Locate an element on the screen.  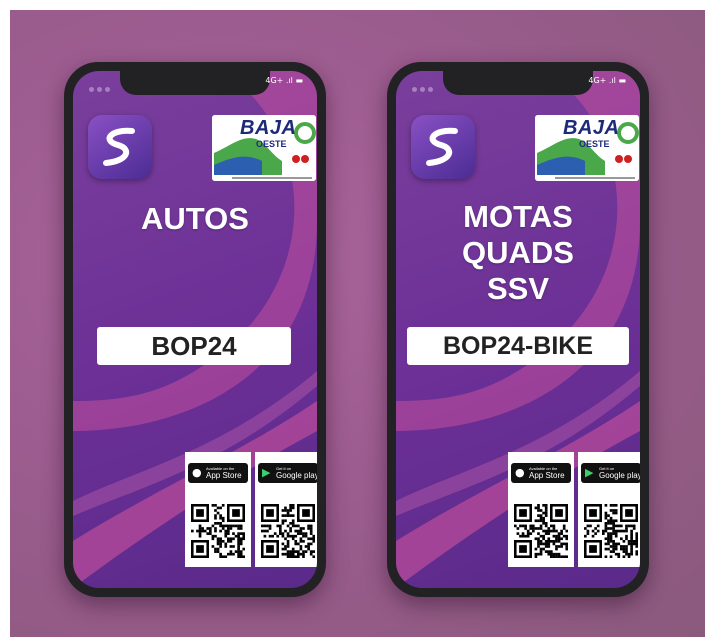
event-code: BOP24-BIKE is located at coordinates (518, 346).